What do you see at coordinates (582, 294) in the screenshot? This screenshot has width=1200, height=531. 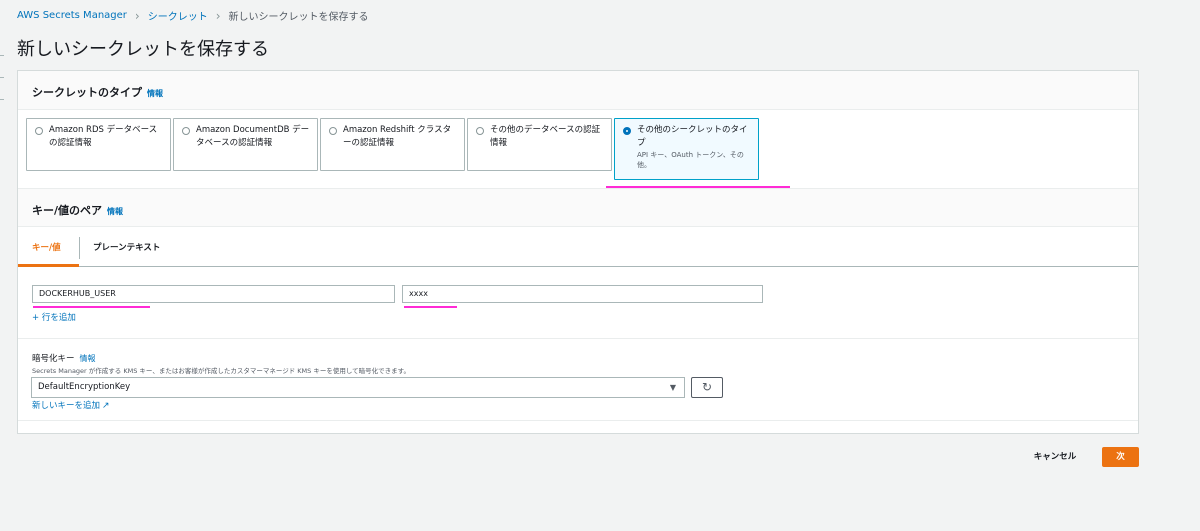 I see `secret-value-input: xxxx` at bounding box center [582, 294].